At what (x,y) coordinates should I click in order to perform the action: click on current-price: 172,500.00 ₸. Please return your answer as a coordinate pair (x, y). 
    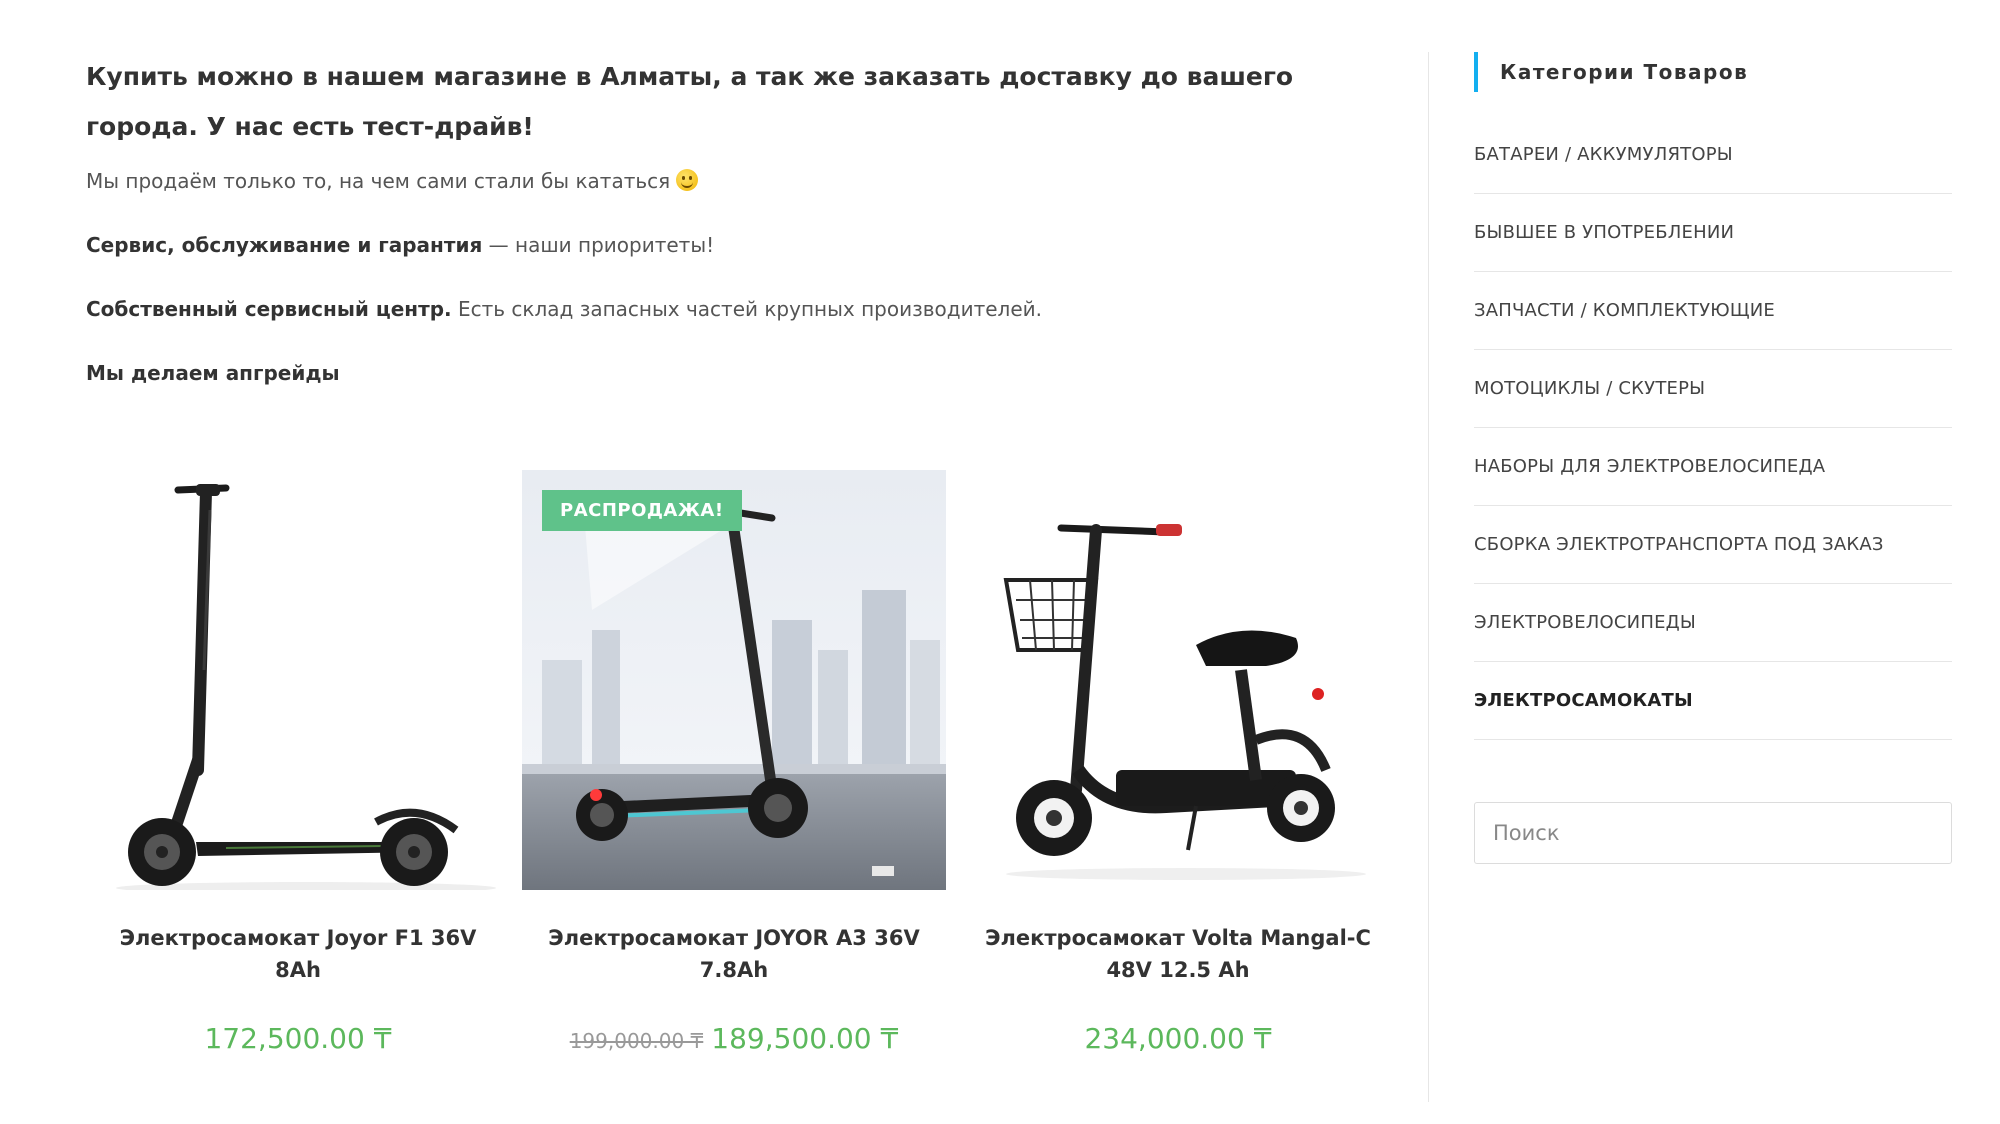
    Looking at the image, I should click on (298, 1038).